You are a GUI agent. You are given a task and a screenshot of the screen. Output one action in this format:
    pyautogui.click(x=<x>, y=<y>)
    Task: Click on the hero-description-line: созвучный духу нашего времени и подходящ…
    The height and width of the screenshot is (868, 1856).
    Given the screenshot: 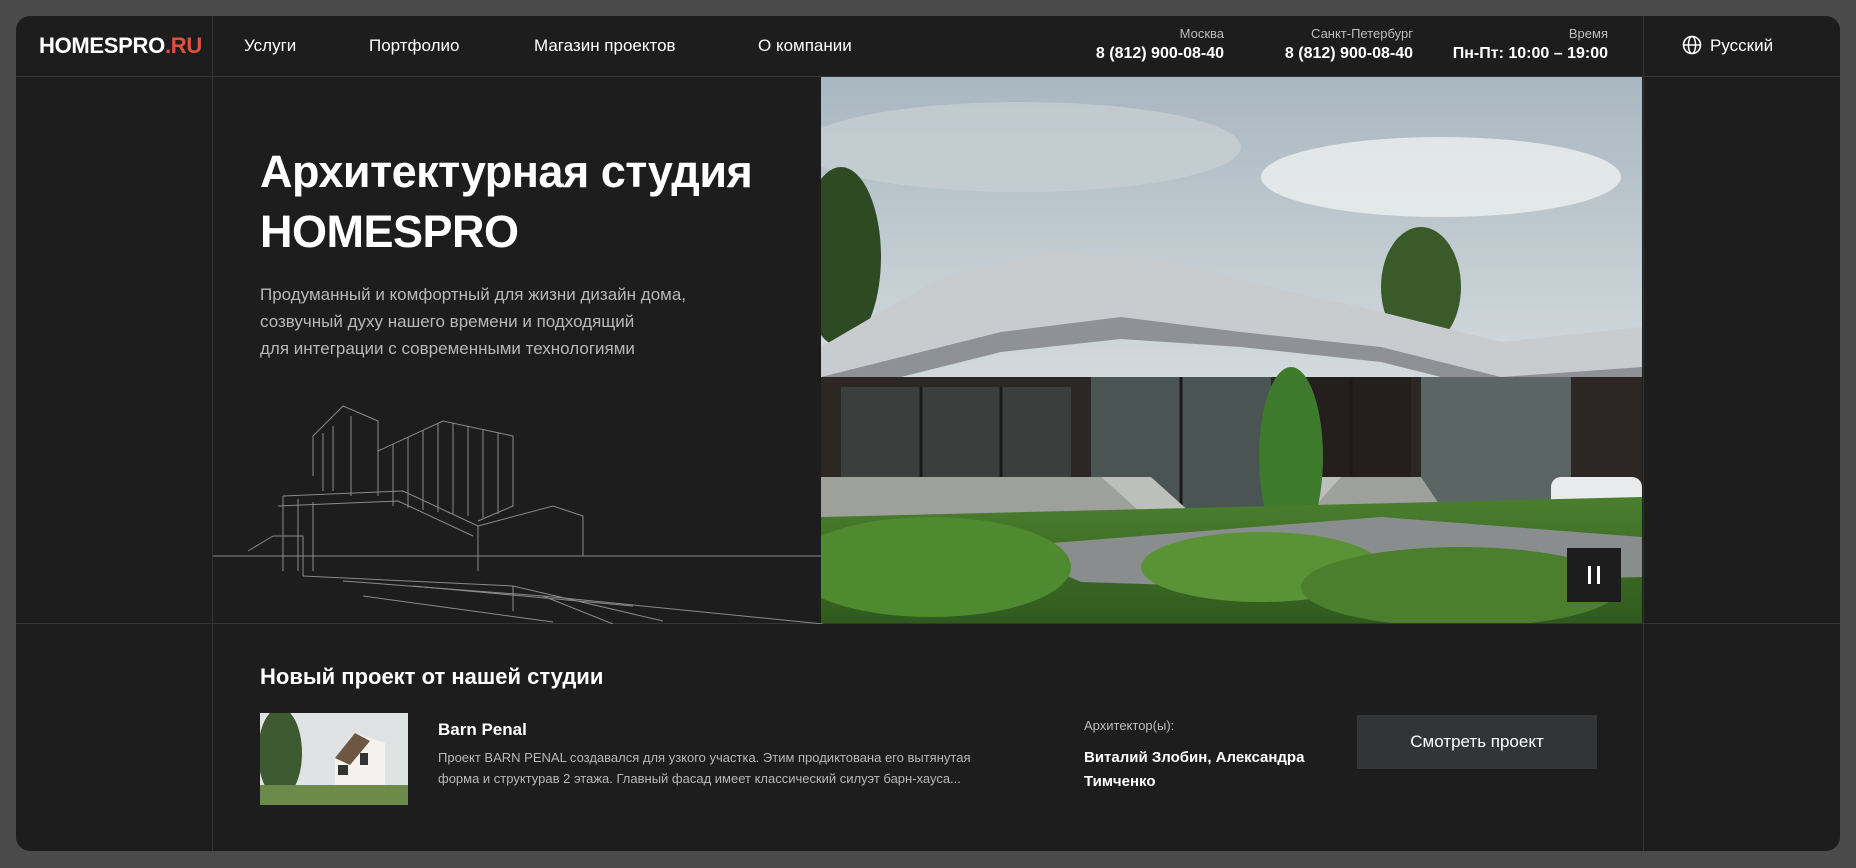 What is the action you would take?
    pyautogui.click(x=447, y=321)
    